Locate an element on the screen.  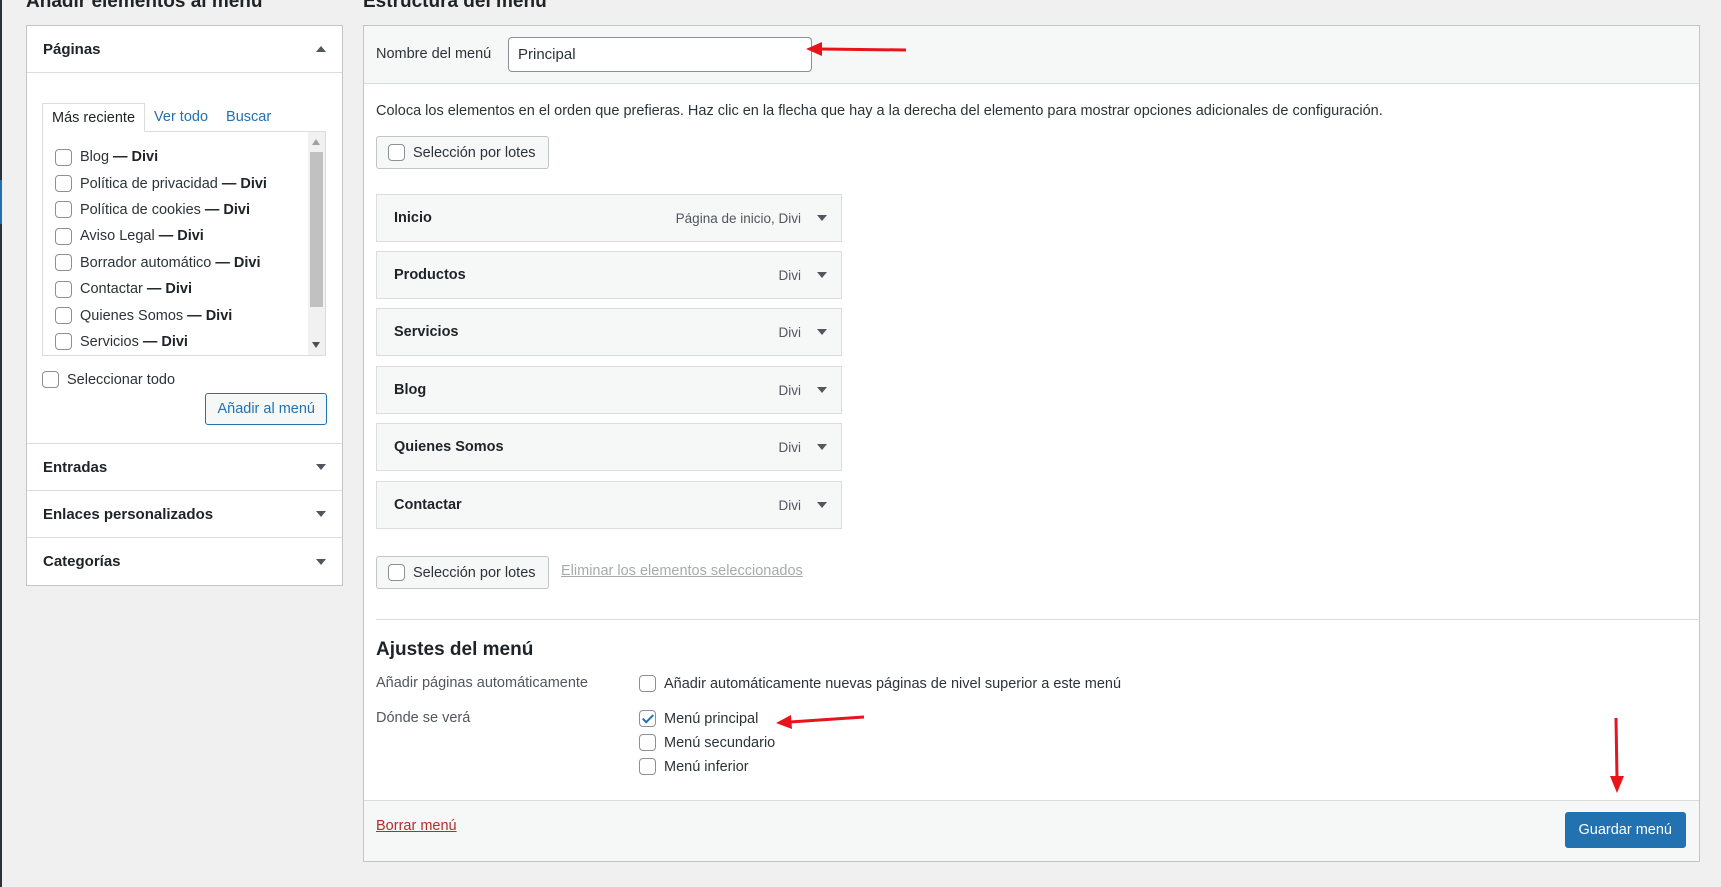
accordion-pages-header: Páginas is located at coordinates (184, 49).